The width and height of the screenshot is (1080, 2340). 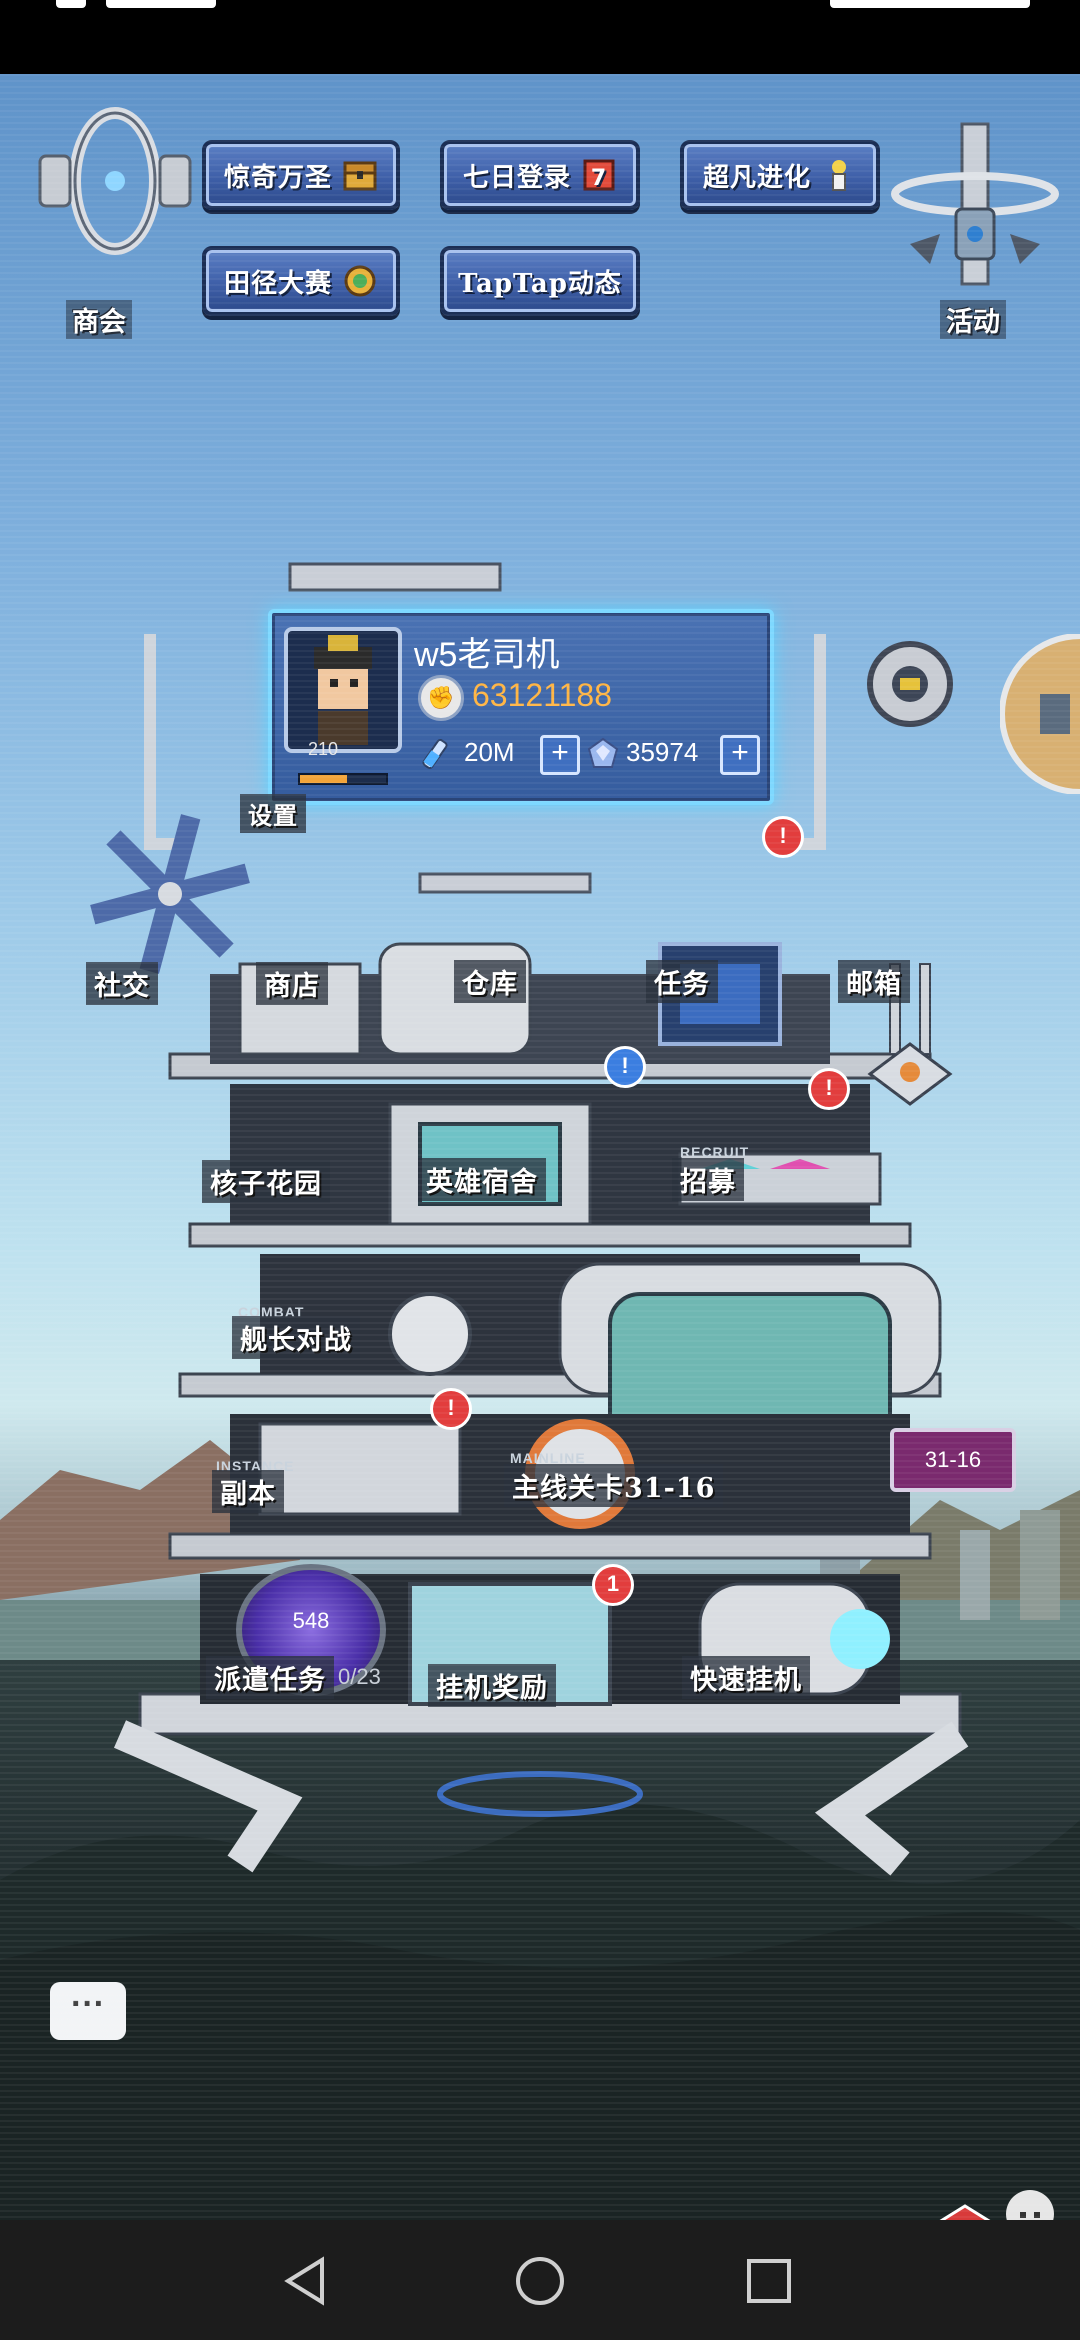 I want to click on track-race-button: 田径大赛, so click(x=301, y=281).